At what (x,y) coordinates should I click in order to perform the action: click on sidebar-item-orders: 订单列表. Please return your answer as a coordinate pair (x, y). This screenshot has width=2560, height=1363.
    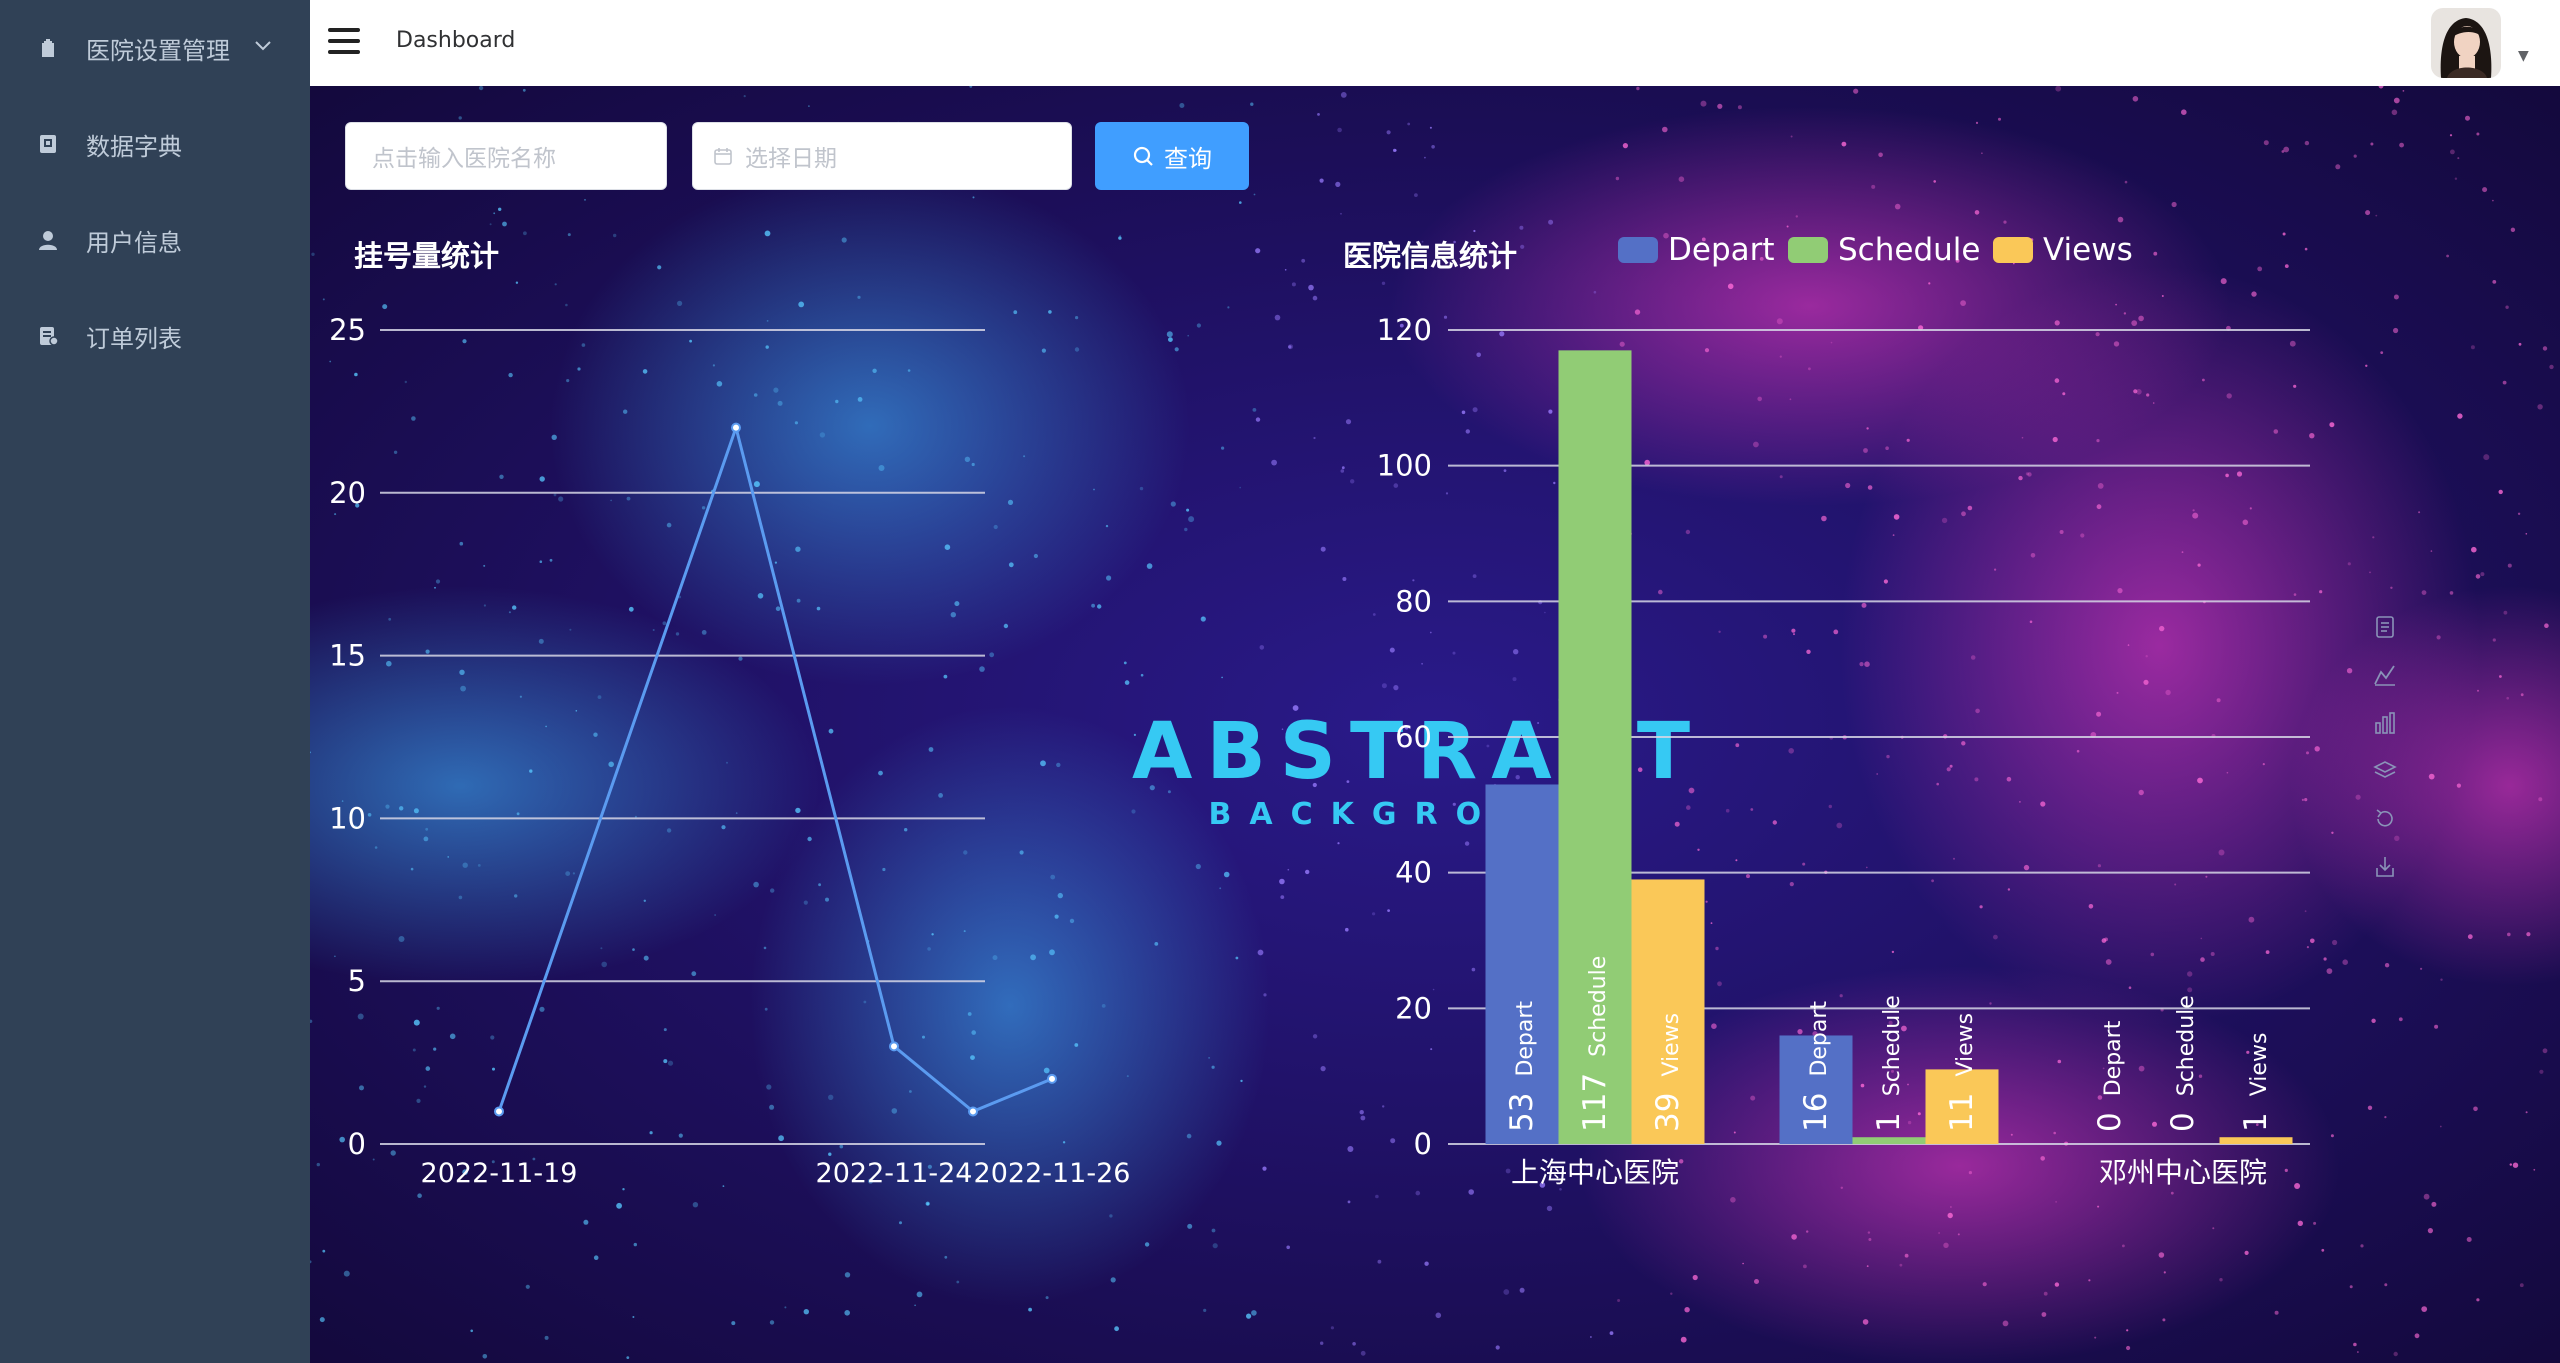
    Looking at the image, I should click on (155, 336).